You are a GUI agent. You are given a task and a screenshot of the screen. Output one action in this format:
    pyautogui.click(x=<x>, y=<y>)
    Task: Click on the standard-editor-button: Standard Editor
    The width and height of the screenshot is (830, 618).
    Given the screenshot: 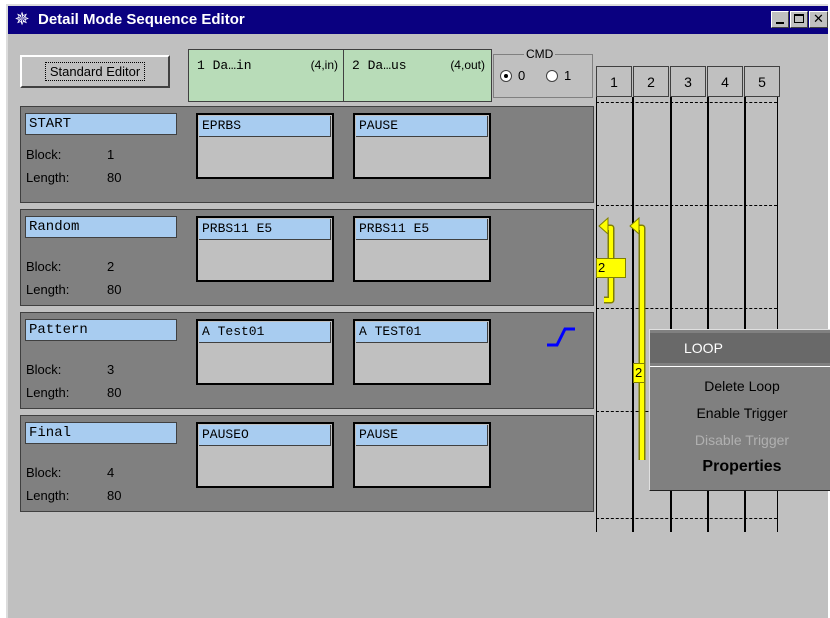 What is the action you would take?
    pyautogui.click(x=95, y=71)
    